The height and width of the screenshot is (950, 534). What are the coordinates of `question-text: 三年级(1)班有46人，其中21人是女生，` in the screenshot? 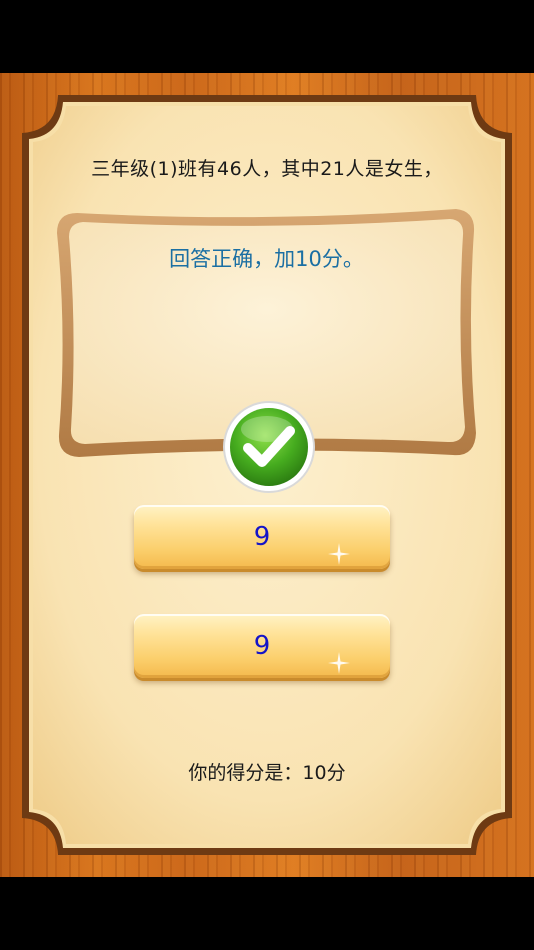 It's located at (267, 169).